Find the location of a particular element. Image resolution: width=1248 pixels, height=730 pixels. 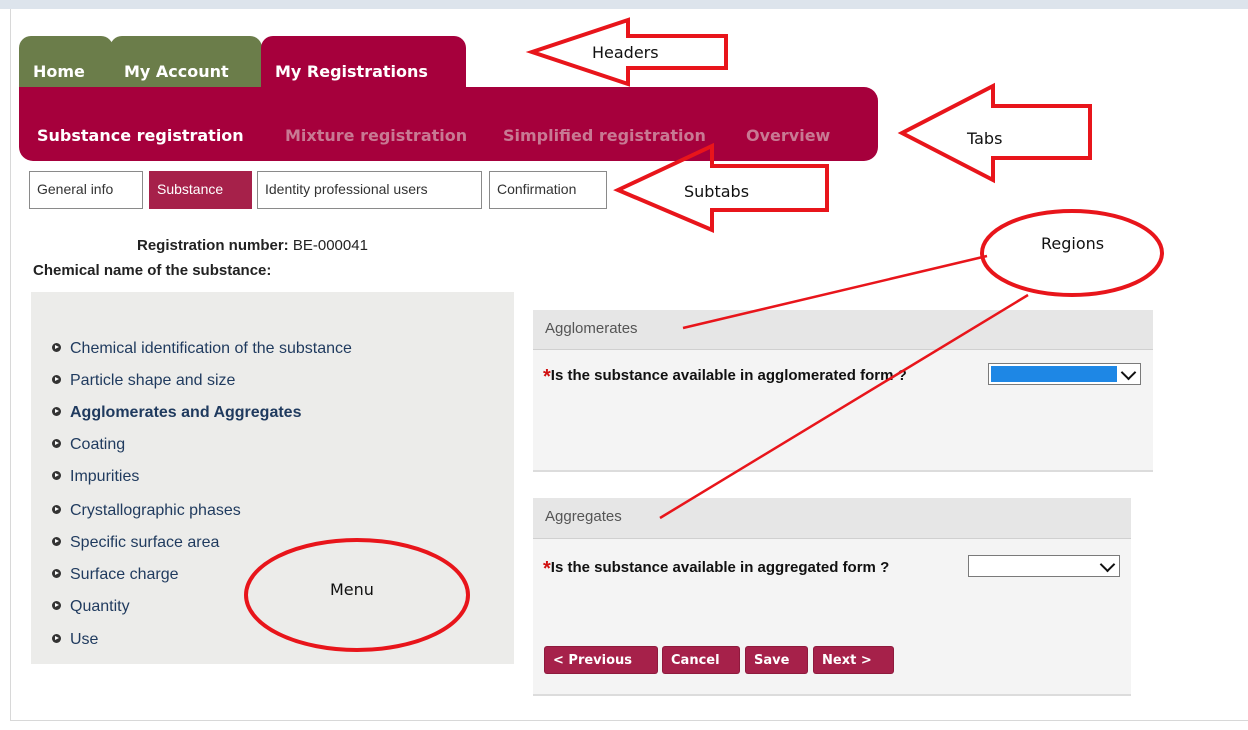

menu-annotation: Menu is located at coordinates (352, 589).